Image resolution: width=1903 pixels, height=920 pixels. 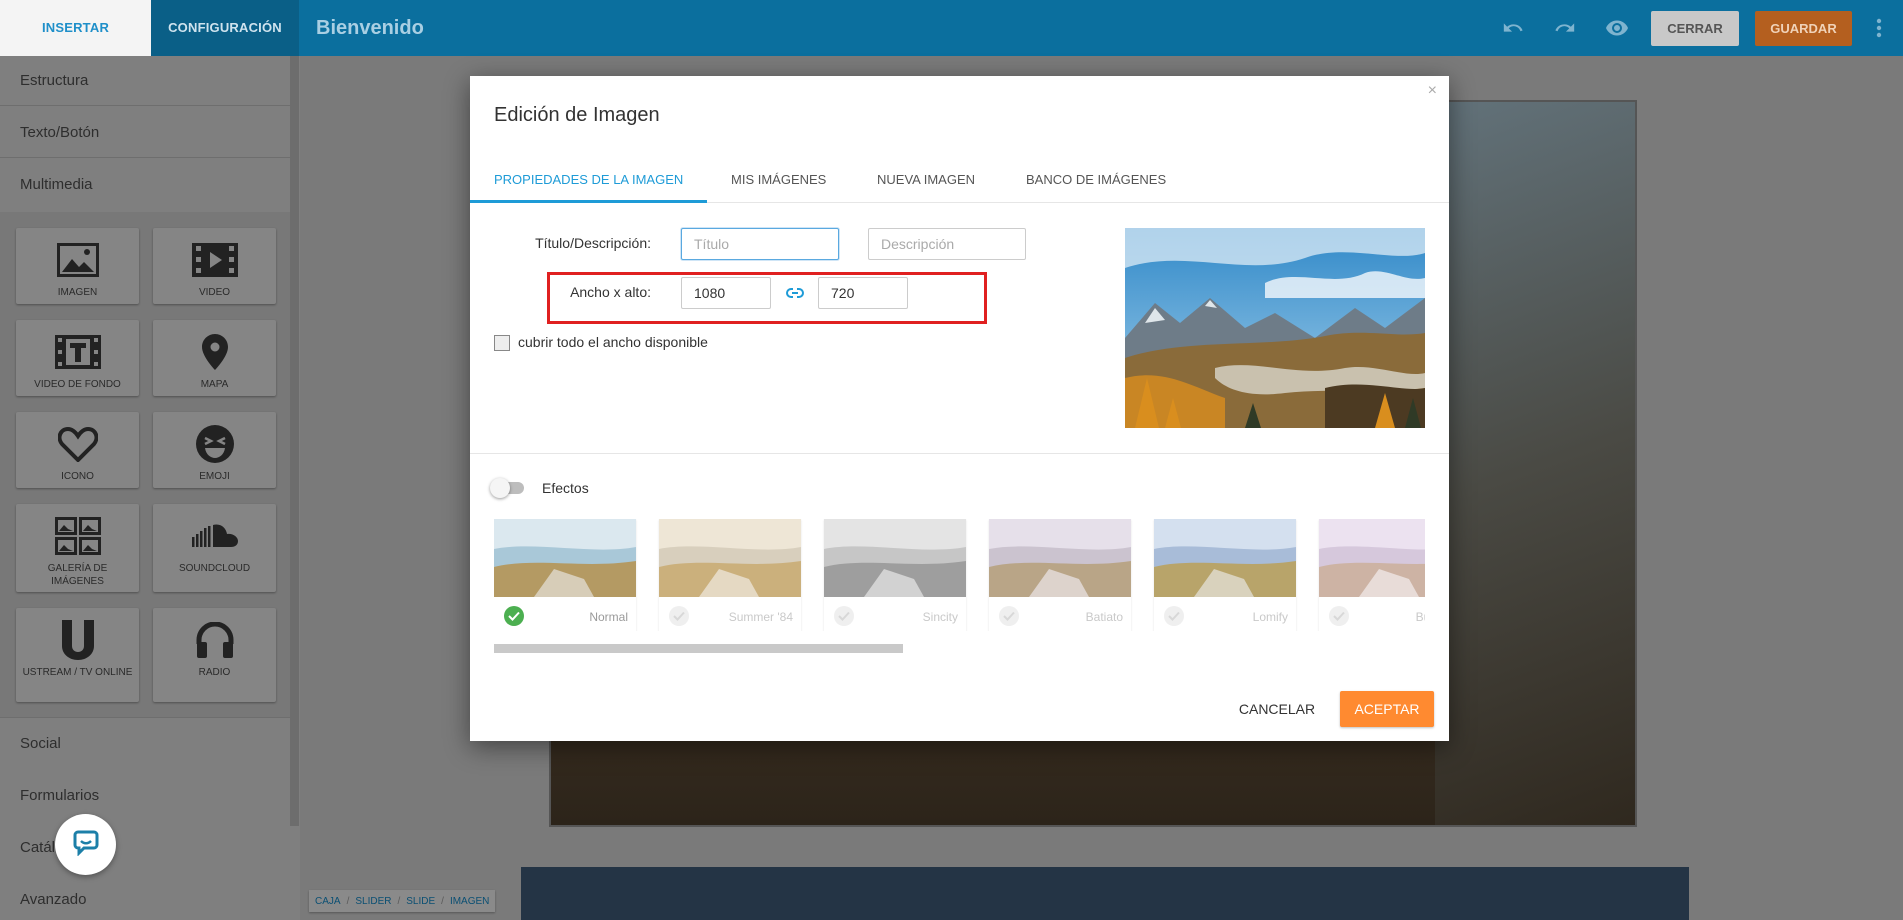 What do you see at coordinates (1387, 709) in the screenshot?
I see `accept-button: ACEPTAR` at bounding box center [1387, 709].